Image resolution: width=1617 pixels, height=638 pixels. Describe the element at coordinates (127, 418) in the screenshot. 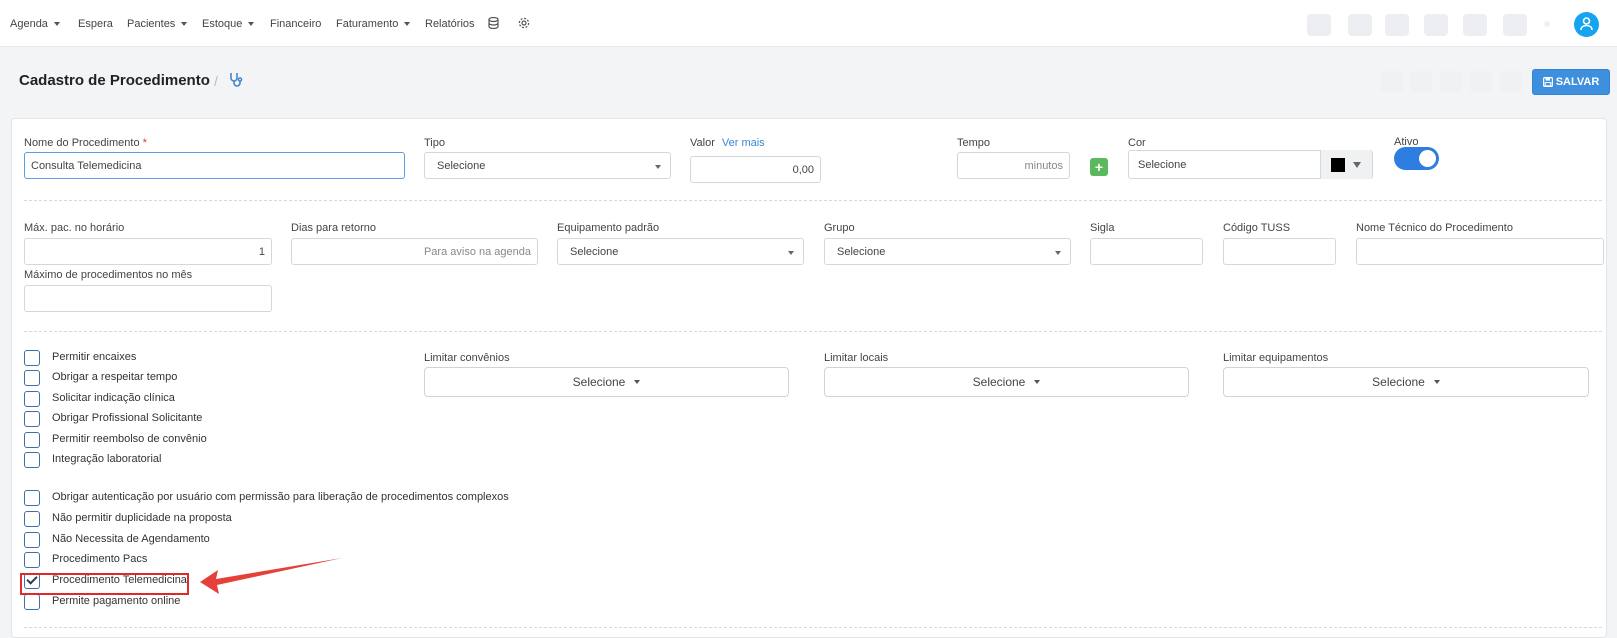

I see `option-label: Obrigar Profissional Solicitante` at that location.